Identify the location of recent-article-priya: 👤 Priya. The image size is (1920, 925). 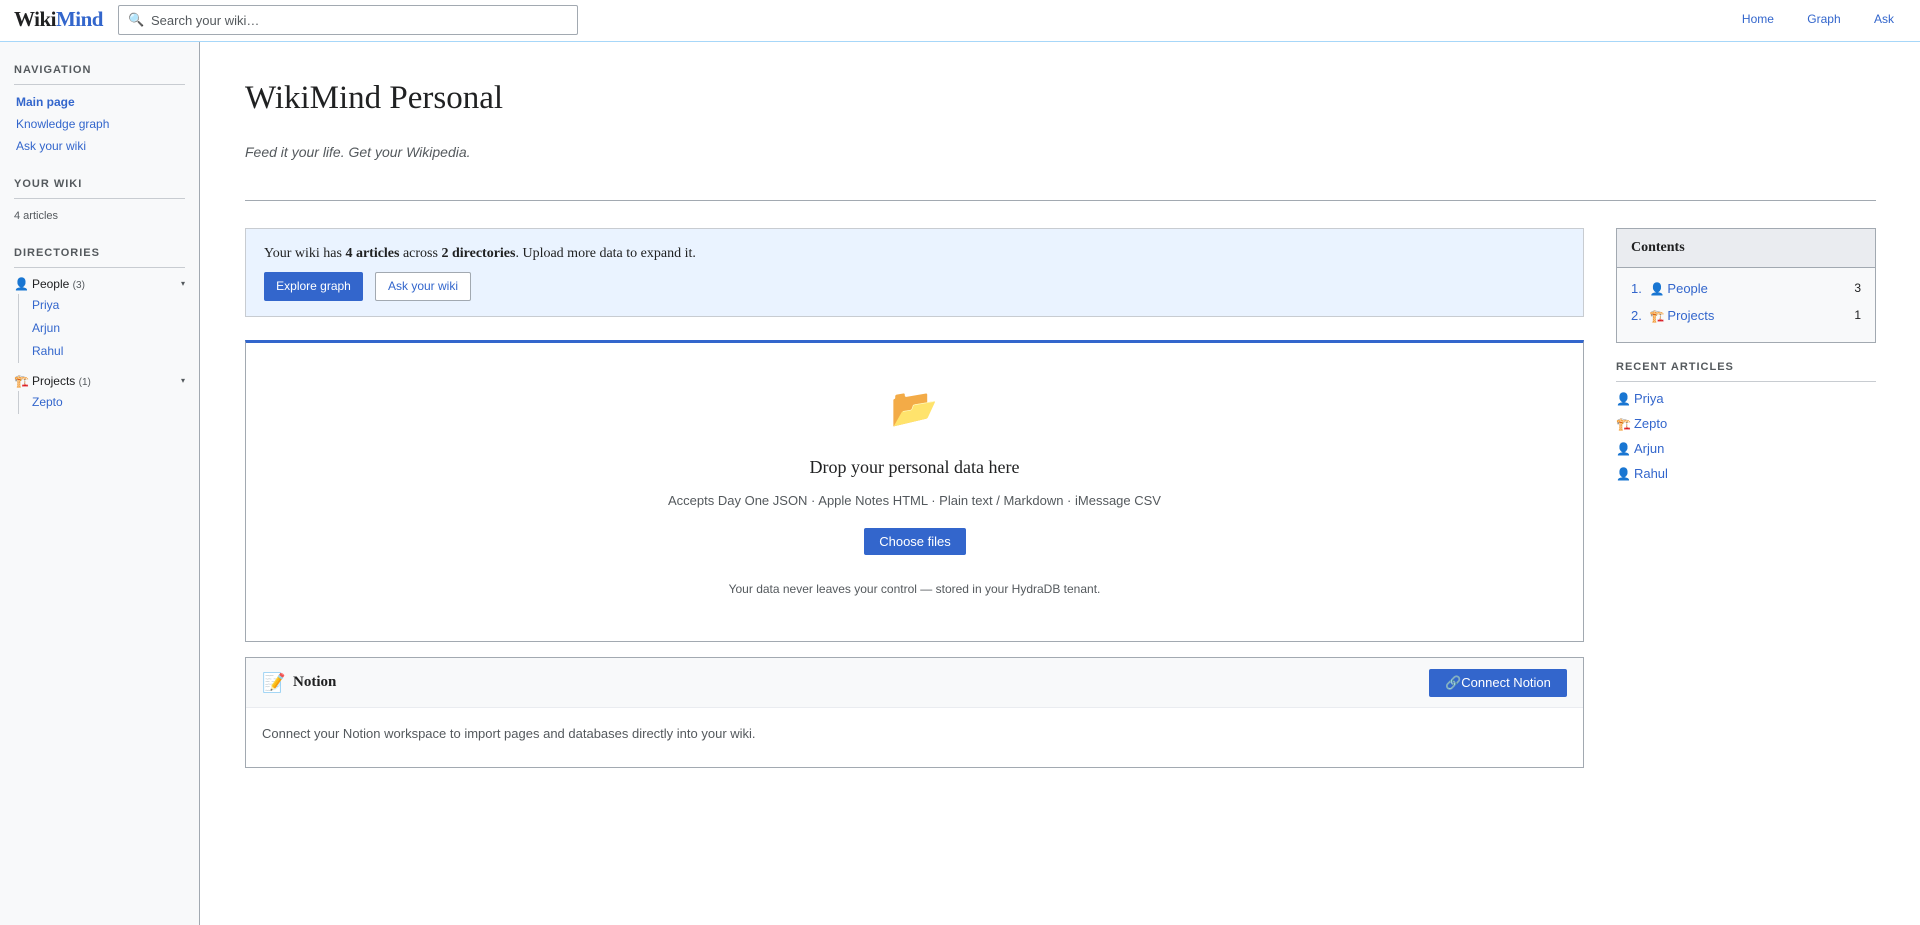
(1746, 398).